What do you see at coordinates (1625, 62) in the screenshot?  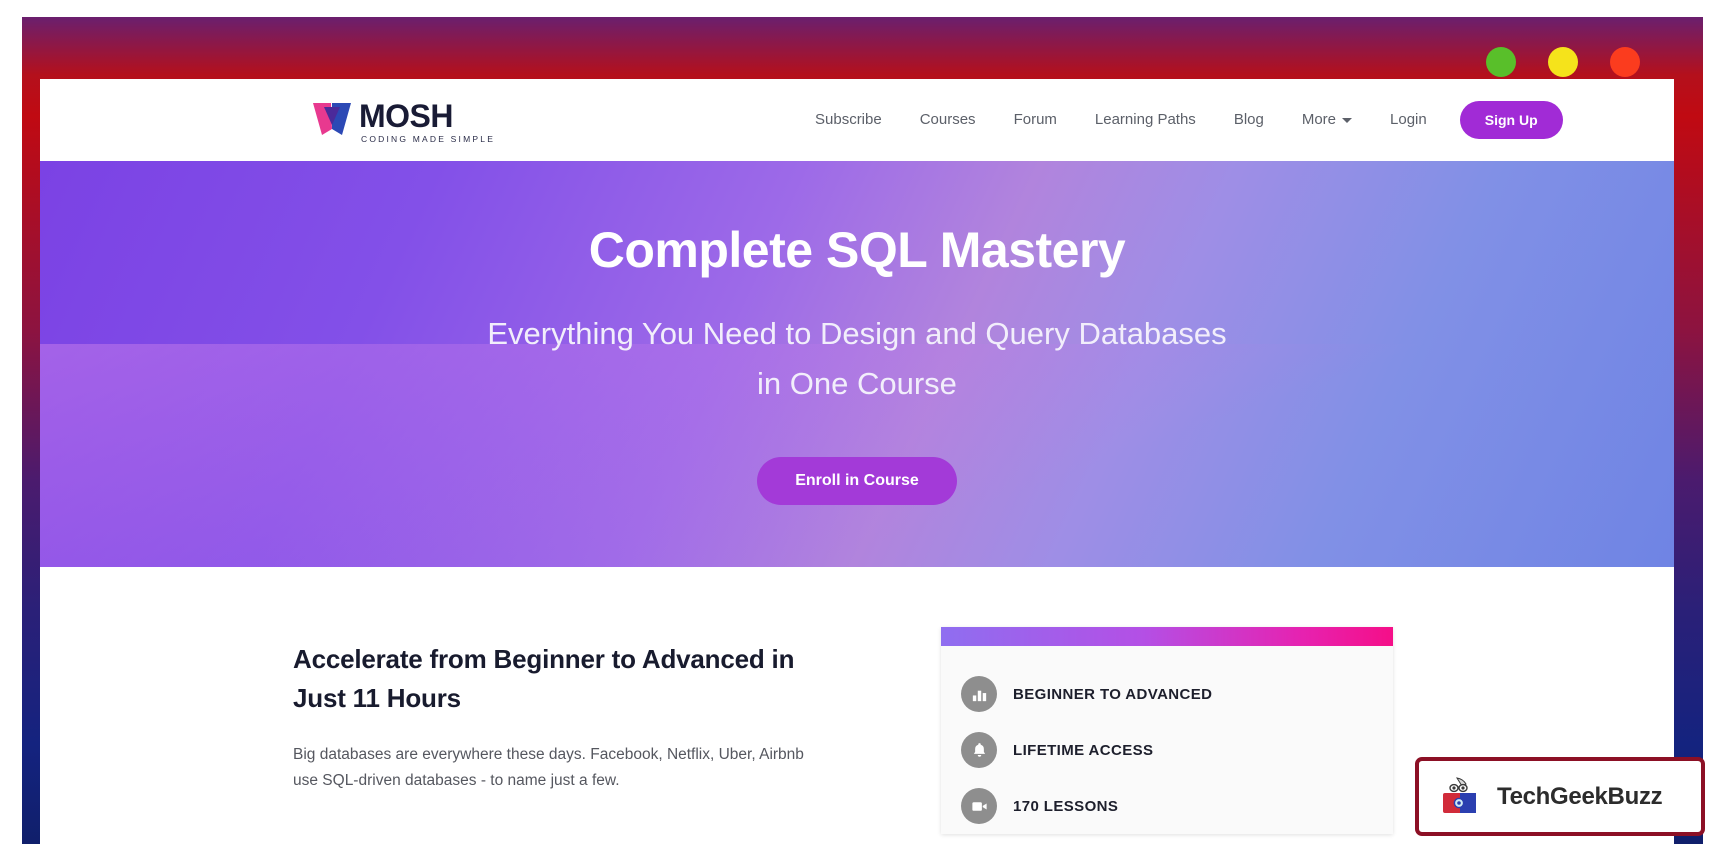 I see `close-dot` at bounding box center [1625, 62].